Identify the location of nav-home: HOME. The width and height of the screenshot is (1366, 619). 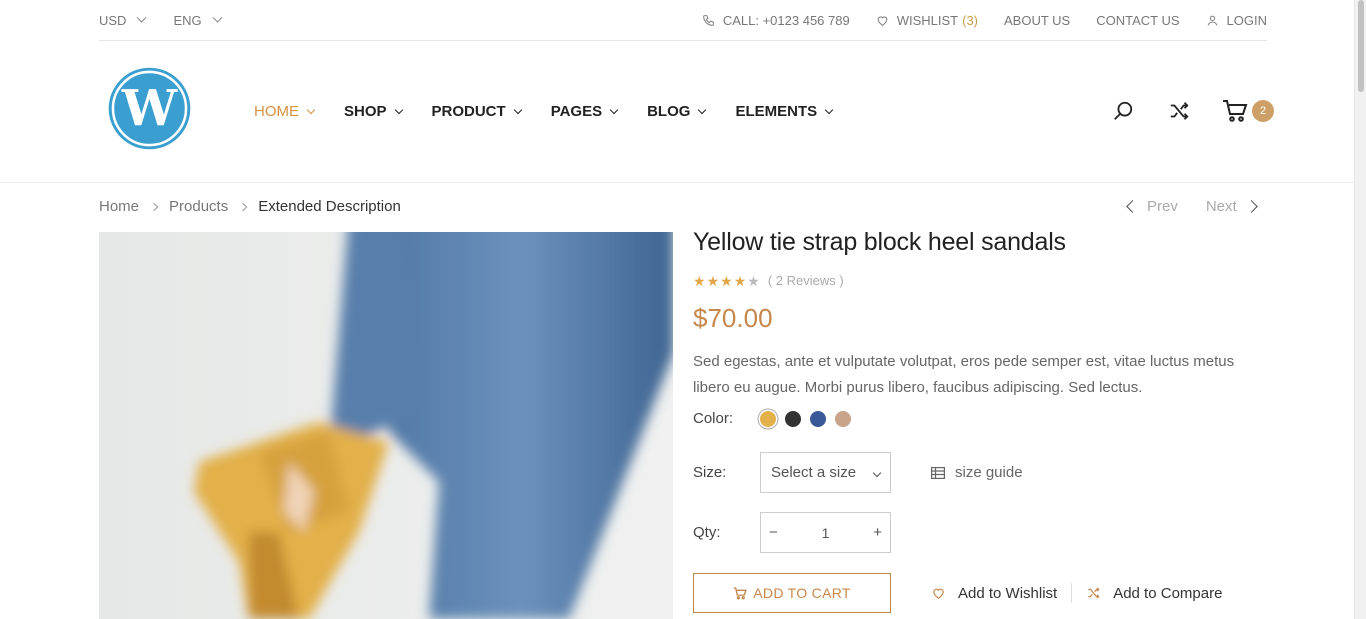
(285, 111).